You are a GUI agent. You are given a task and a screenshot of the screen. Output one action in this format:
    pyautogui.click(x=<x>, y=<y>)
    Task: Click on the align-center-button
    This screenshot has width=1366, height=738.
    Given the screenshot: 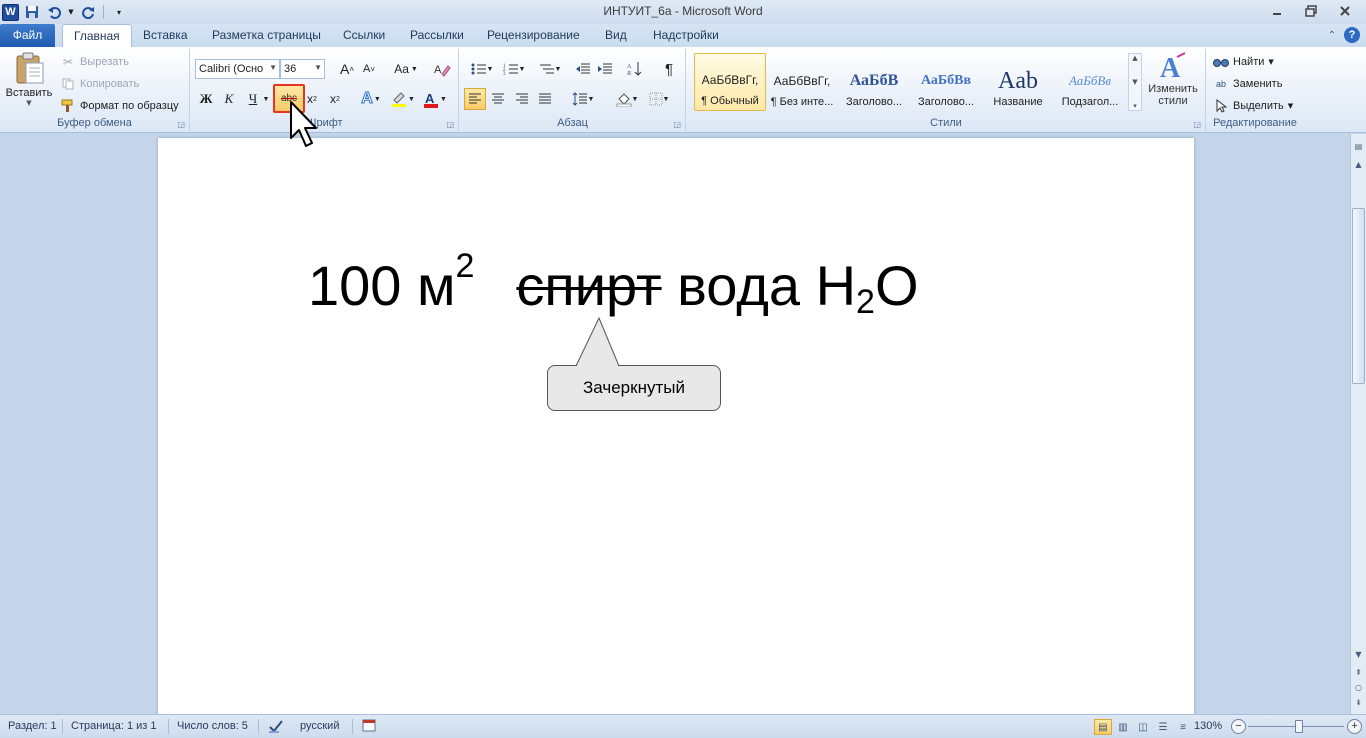 What is the action you would take?
    pyautogui.click(x=498, y=99)
    